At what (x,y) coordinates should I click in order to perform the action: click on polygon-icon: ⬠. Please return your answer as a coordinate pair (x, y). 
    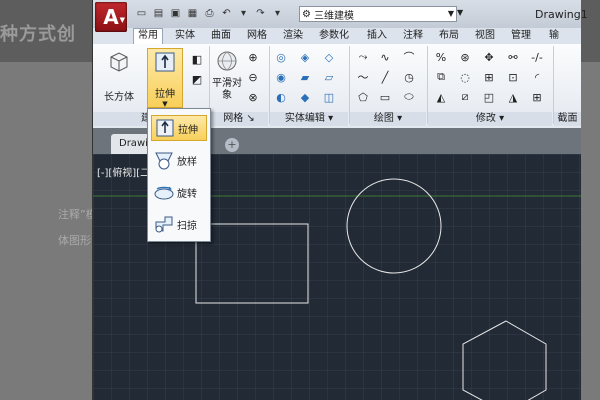
    Looking at the image, I should click on (363, 97).